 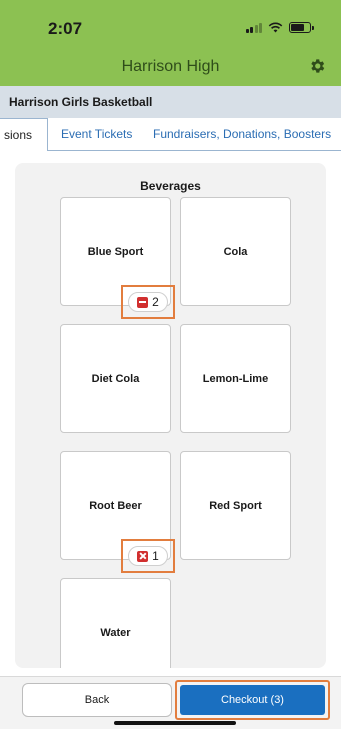 I want to click on quantity-count: 2, so click(x=155, y=302).